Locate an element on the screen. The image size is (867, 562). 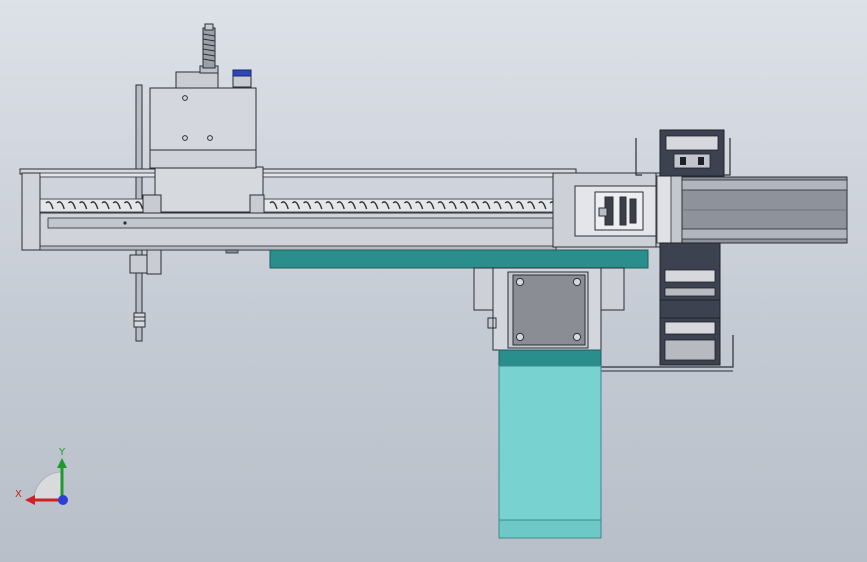
z-axis-dot is located at coordinates (63, 500).